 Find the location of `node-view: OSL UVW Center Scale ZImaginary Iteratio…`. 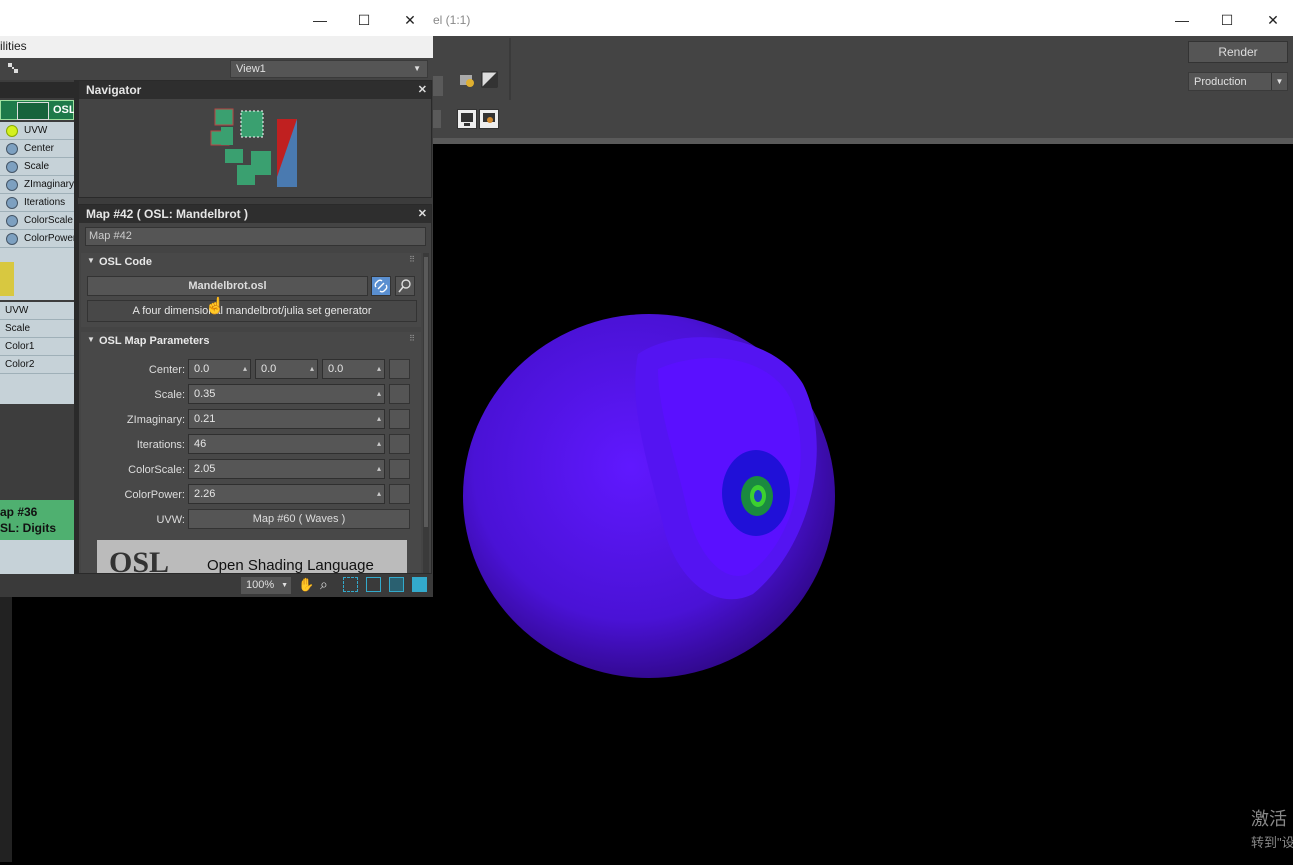

node-view: OSL UVW Center Scale ZImaginary Iteratio… is located at coordinates (38, 327).